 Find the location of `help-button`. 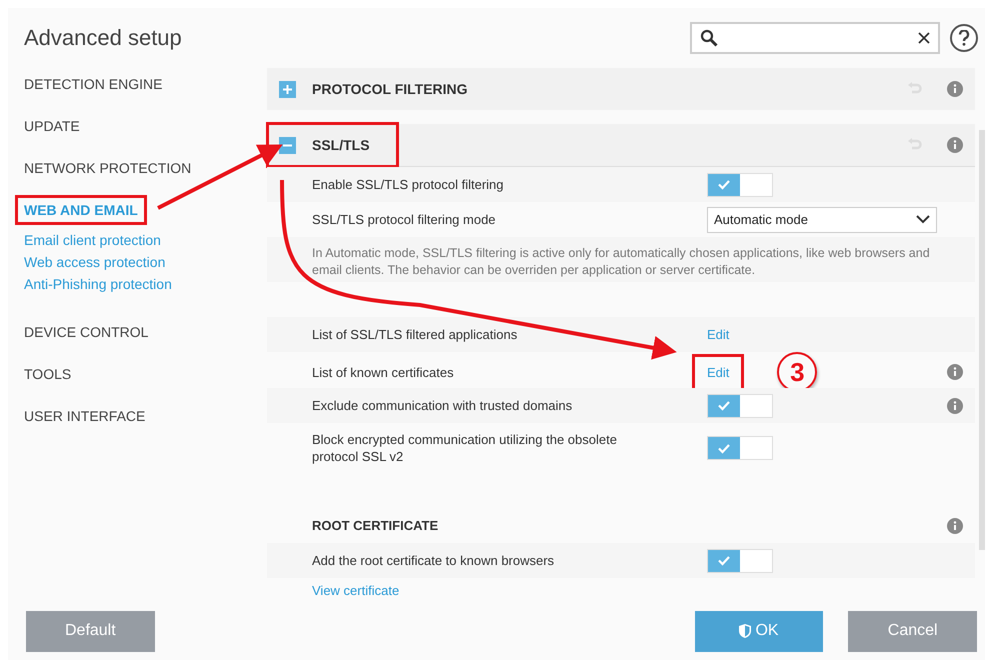

help-button is located at coordinates (964, 38).